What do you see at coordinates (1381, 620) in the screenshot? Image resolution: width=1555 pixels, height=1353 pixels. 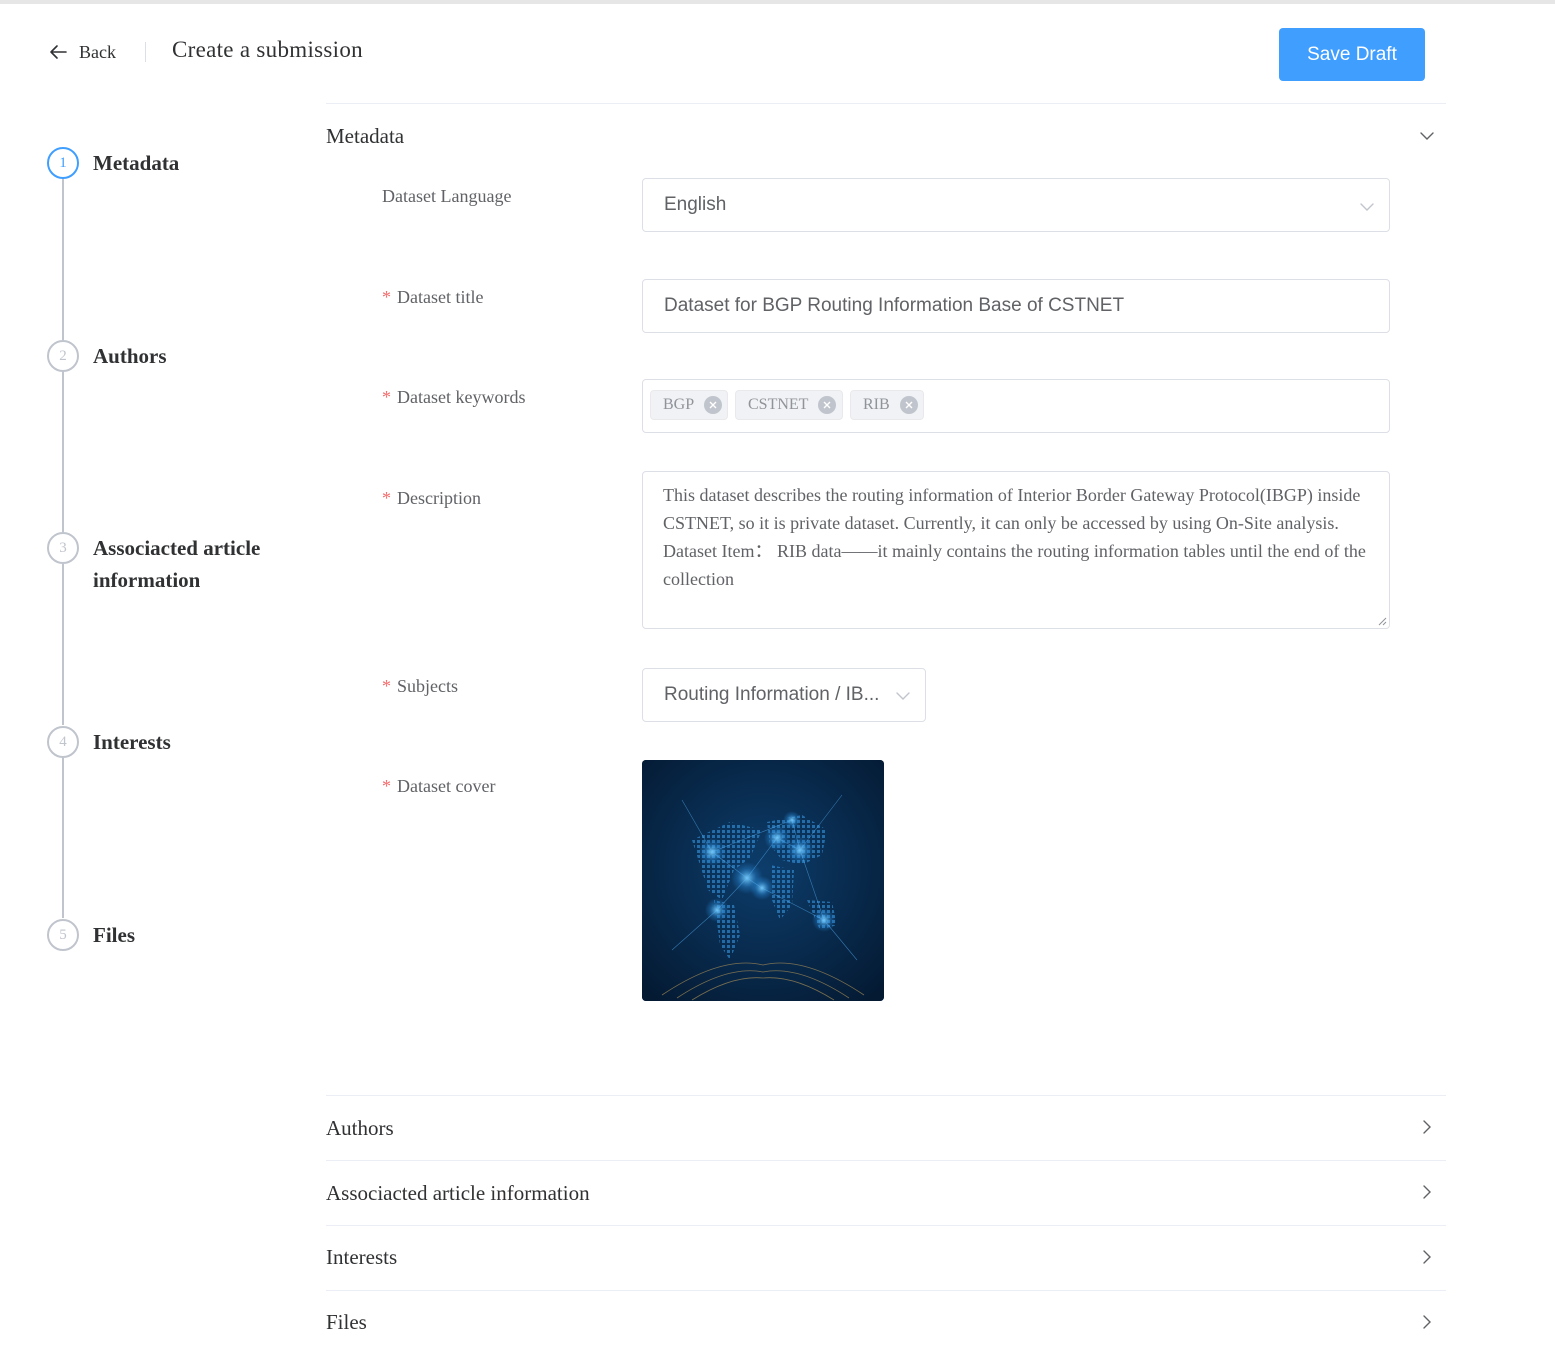 I see `resize-handle-icon` at bounding box center [1381, 620].